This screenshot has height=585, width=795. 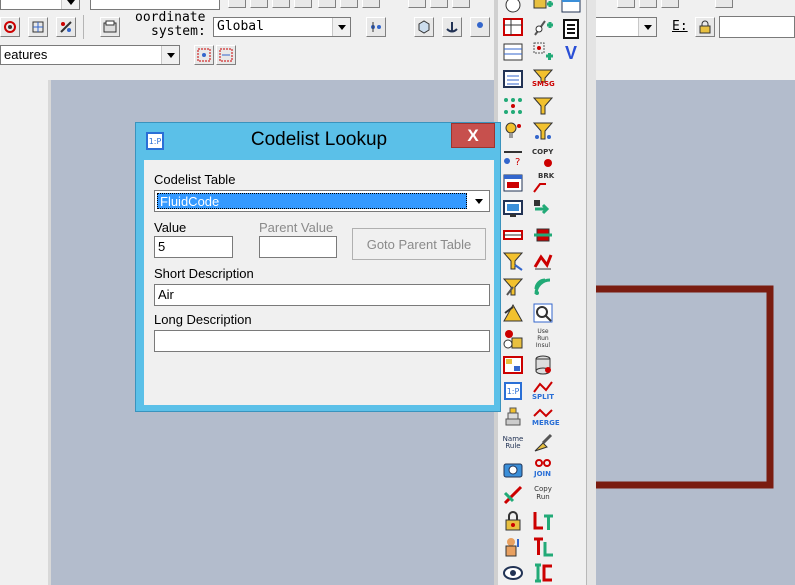 What do you see at coordinates (571, 8) in the screenshot?
I see `window-icon` at bounding box center [571, 8].